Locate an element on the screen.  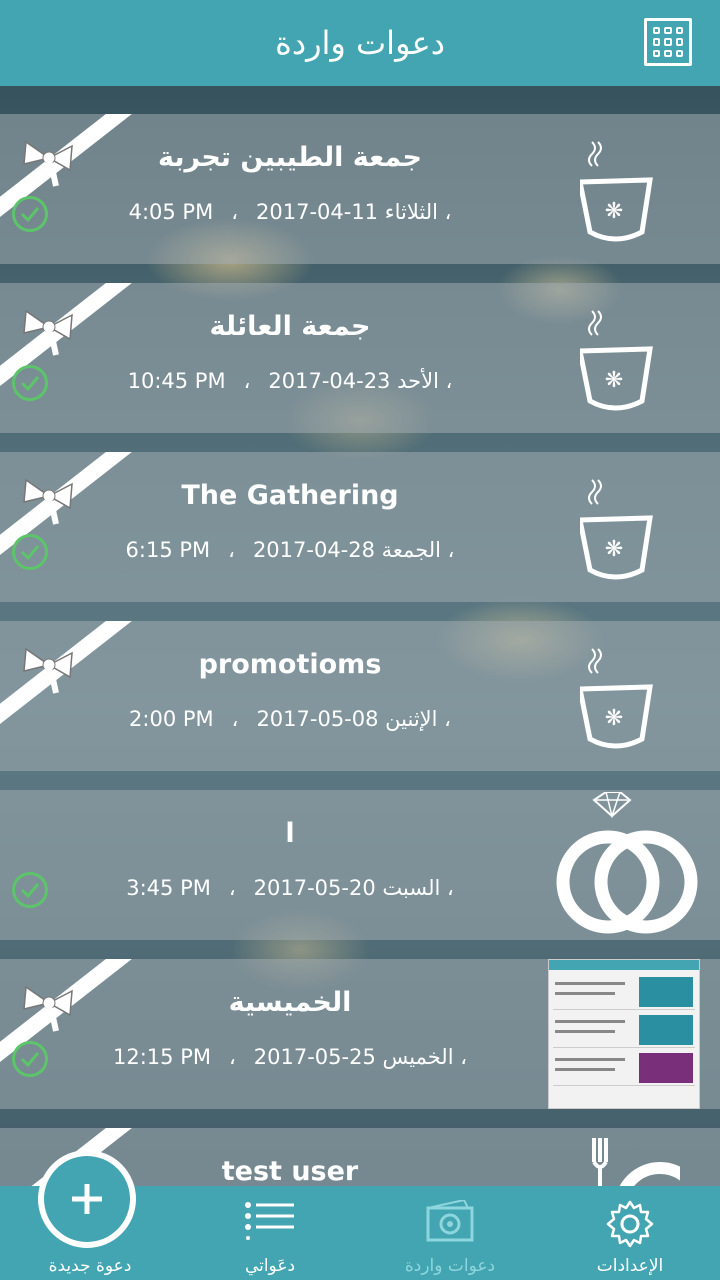
thumbnail-image is located at coordinates (624, 1034).